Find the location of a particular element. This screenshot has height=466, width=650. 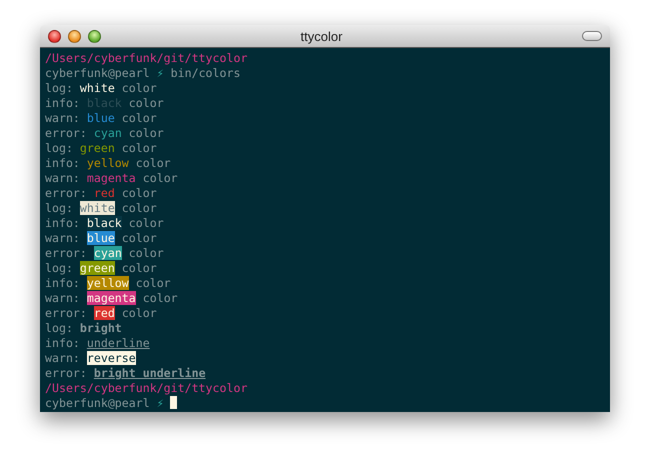

styled-word: black is located at coordinates (104, 223).